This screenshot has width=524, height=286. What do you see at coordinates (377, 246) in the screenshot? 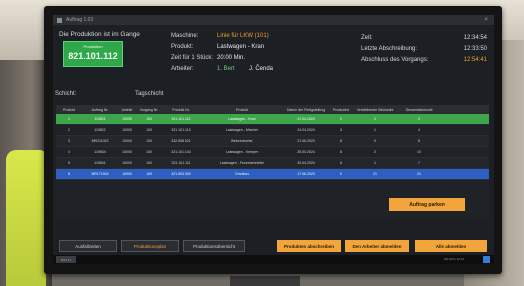
I see `logout-worker-button: Den Arbeiter abmelden` at bounding box center [377, 246].